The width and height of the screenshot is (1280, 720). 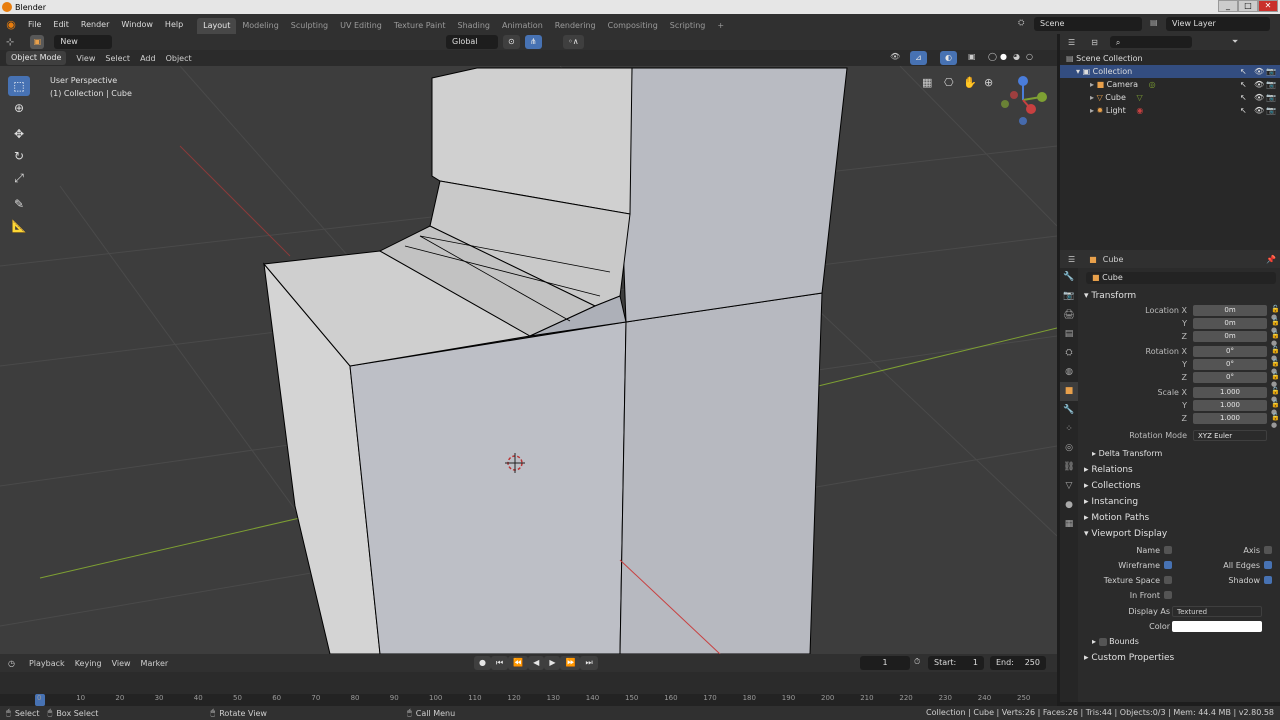 I want to click on navigation-gizmo, so click(x=1024, y=100).